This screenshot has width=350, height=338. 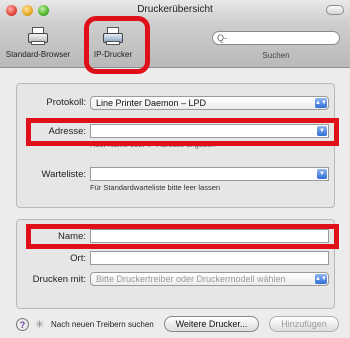 I want to click on default-browser-label: Standard-Browser, so click(x=38, y=54).